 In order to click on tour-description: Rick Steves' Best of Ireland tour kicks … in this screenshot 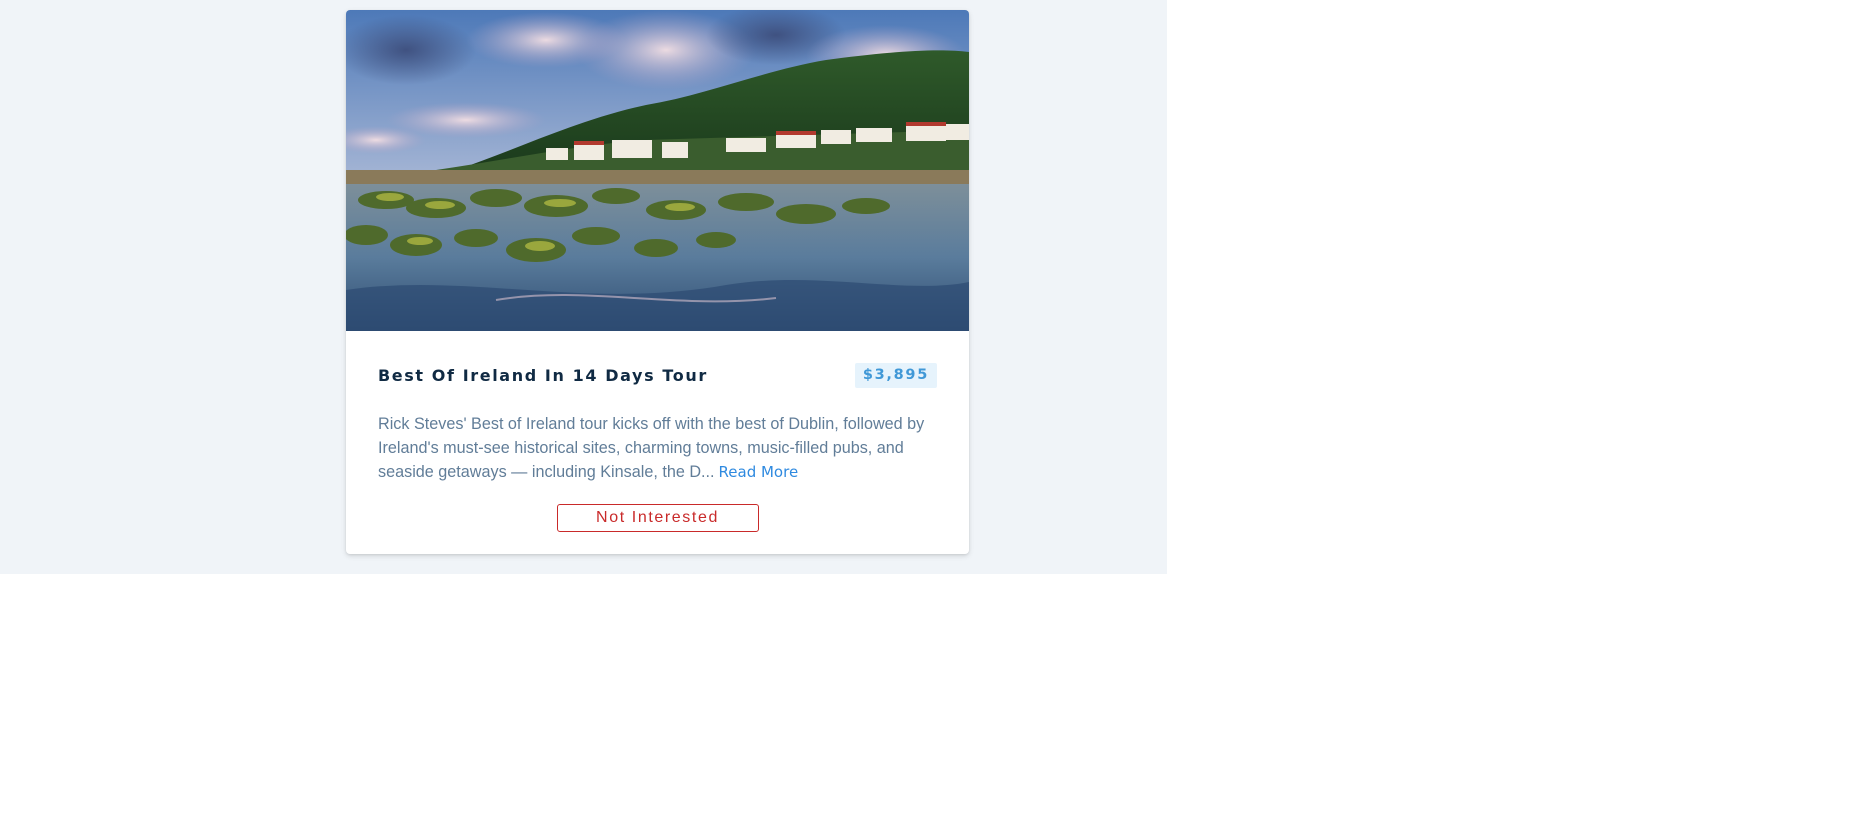, I will do `click(658, 448)`.